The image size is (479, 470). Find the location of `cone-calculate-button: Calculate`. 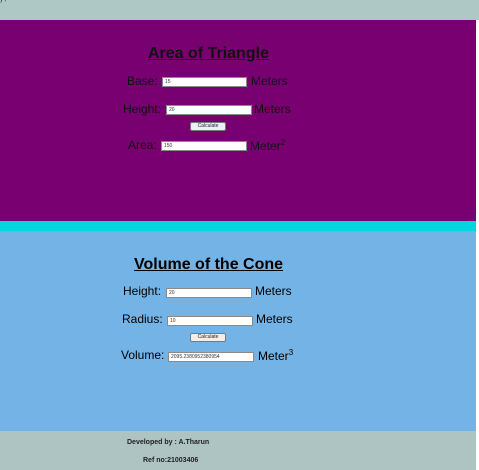

cone-calculate-button: Calculate is located at coordinates (208, 337).